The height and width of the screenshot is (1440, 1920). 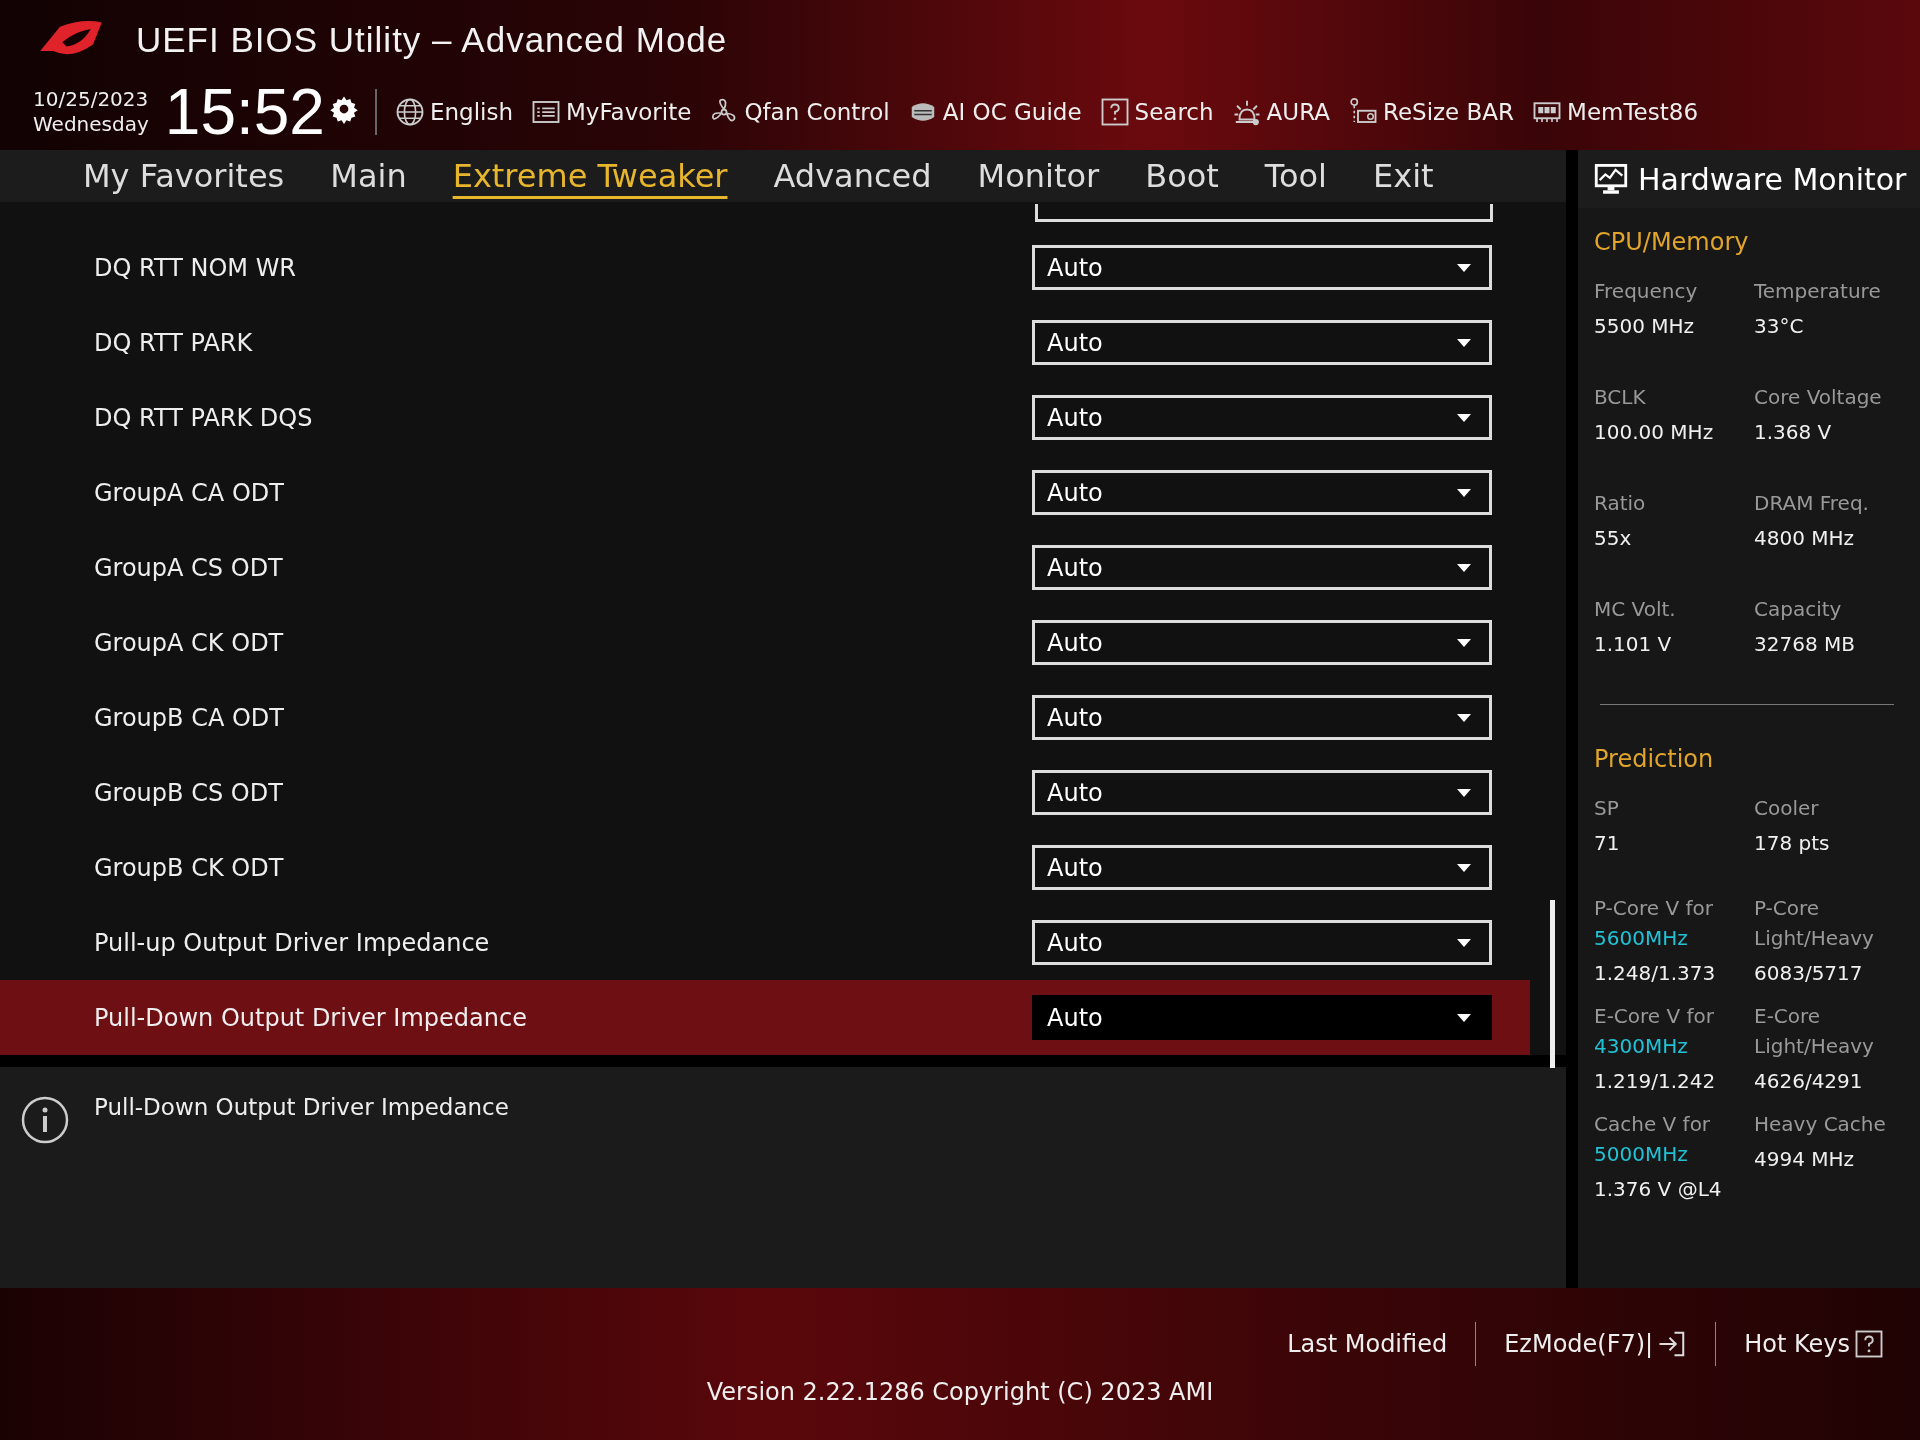 I want to click on metric-value: 1.101 V, so click(x=1633, y=644).